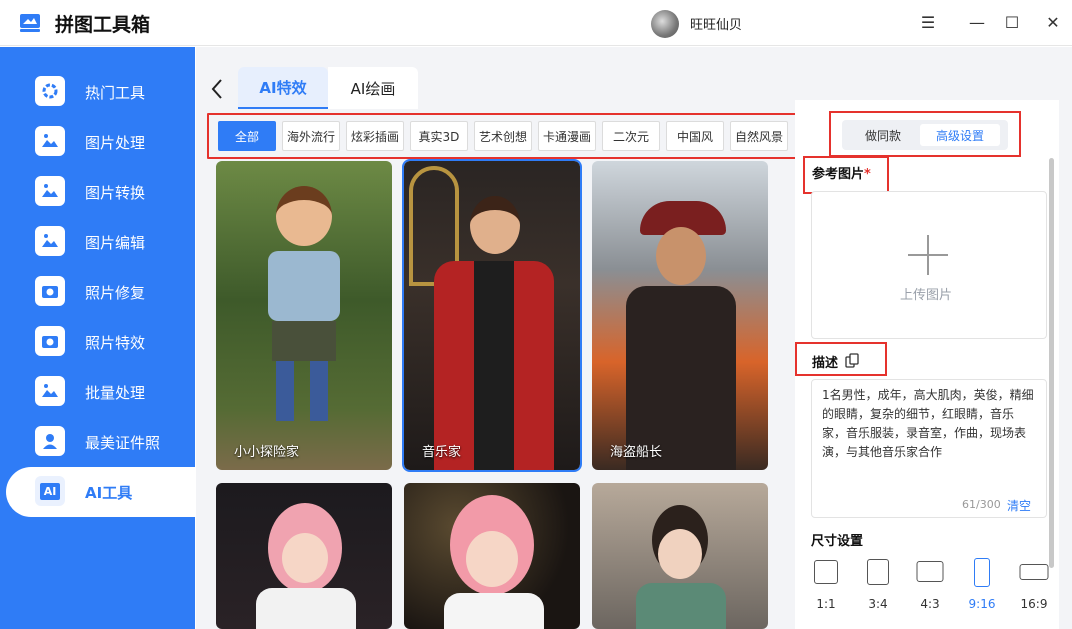 The width and height of the screenshot is (1072, 629). Describe the element at coordinates (375, 136) in the screenshot. I see `category-colorful: 炫彩插画` at that location.